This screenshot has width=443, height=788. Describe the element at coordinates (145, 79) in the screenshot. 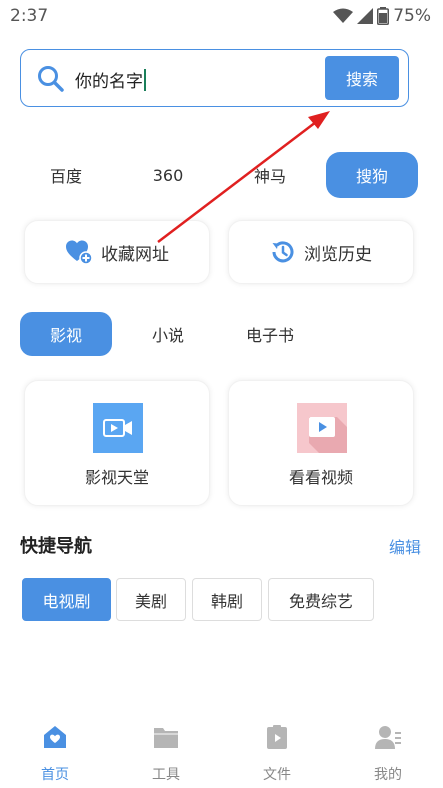

I see `text-caret` at that location.